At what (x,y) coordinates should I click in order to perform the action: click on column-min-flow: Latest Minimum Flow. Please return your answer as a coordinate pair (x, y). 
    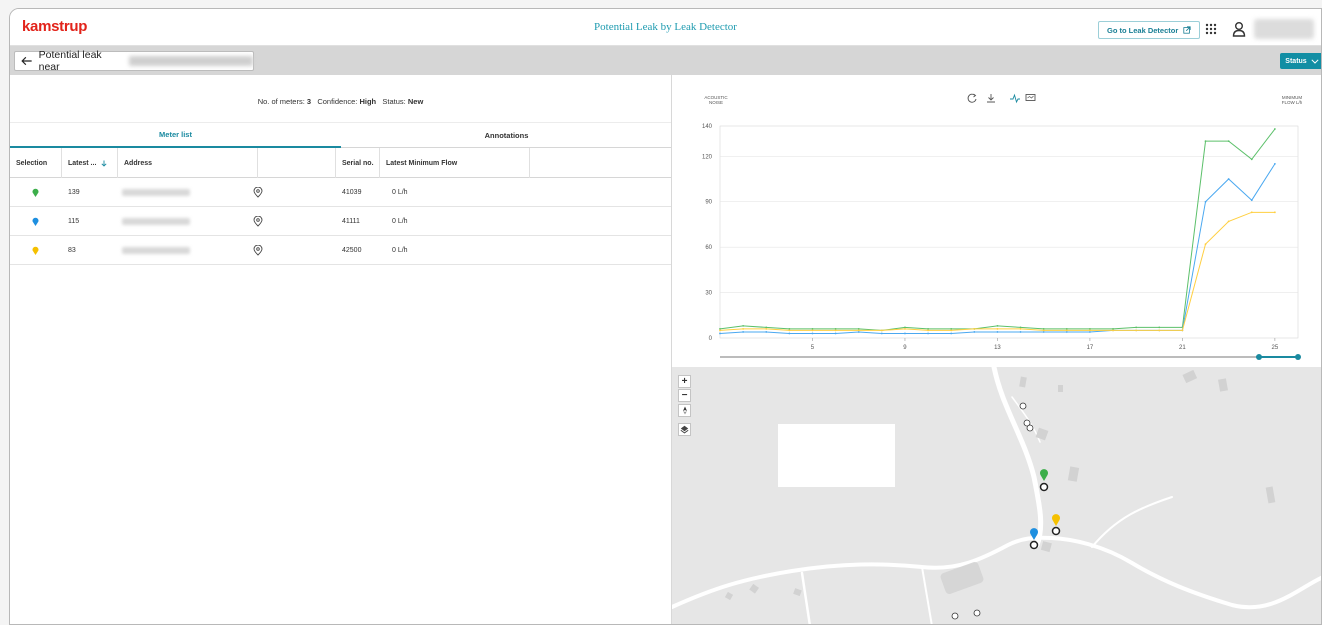
    Looking at the image, I should click on (455, 163).